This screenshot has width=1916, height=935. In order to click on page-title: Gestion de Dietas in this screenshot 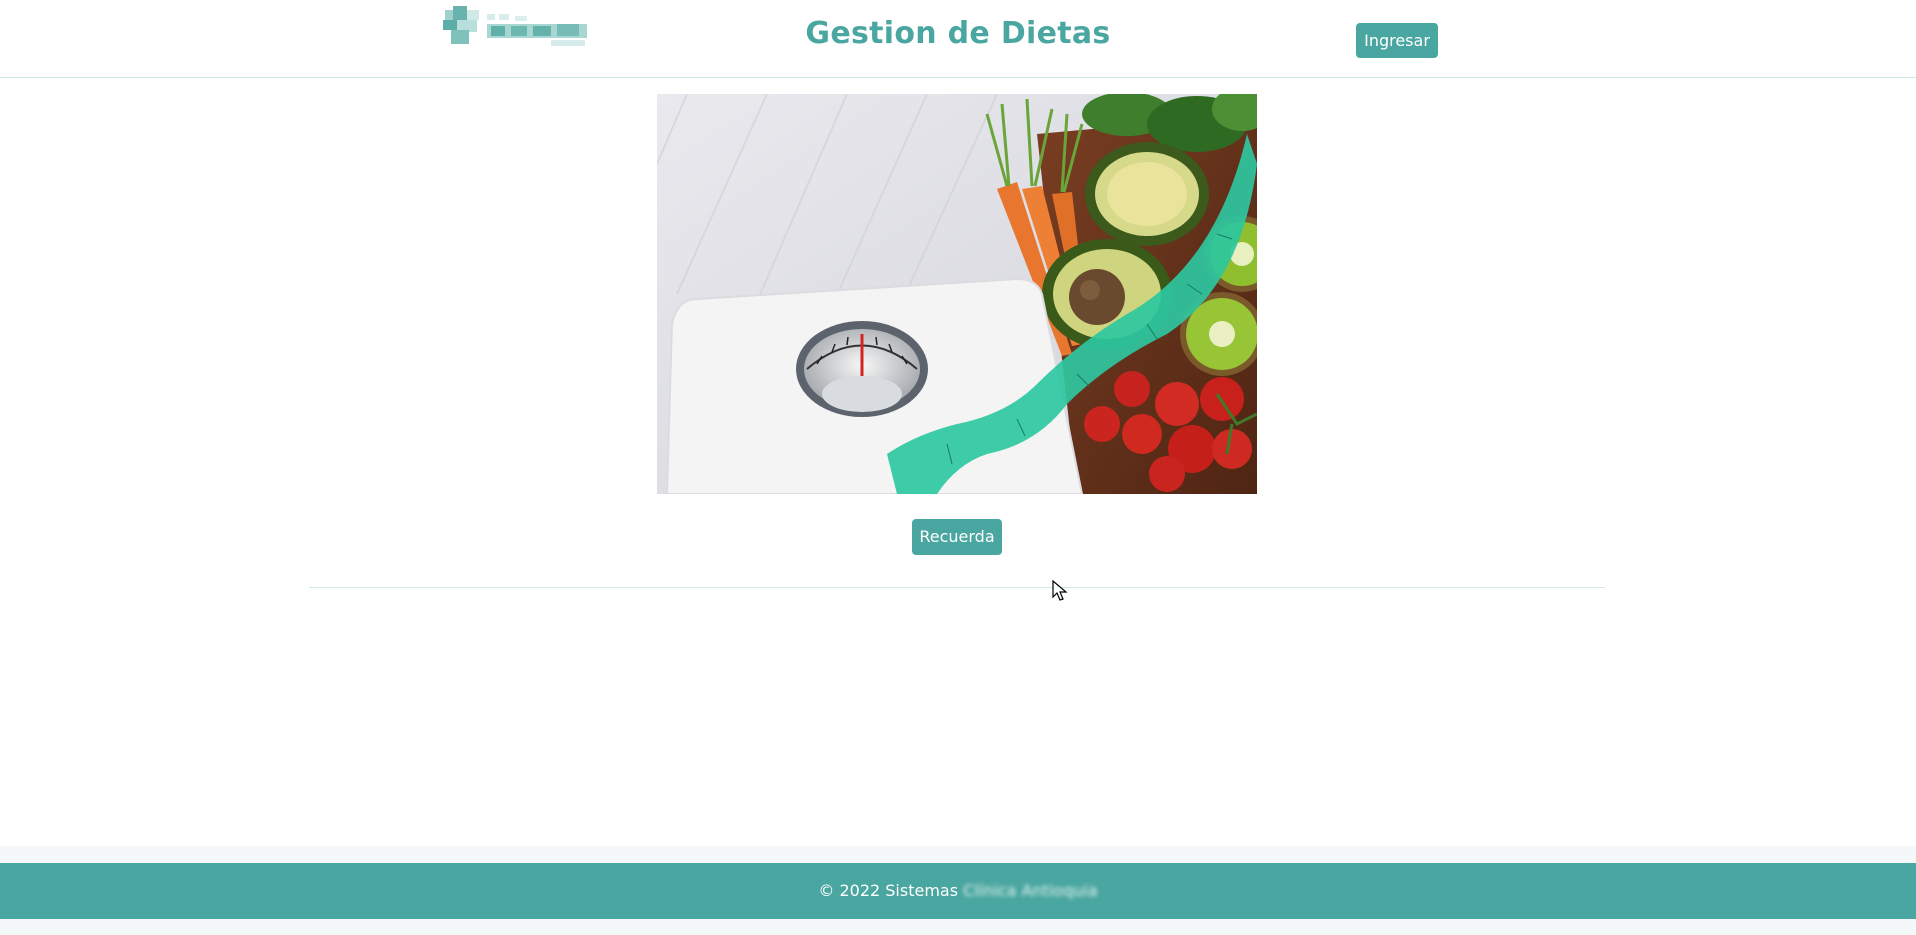, I will do `click(958, 33)`.